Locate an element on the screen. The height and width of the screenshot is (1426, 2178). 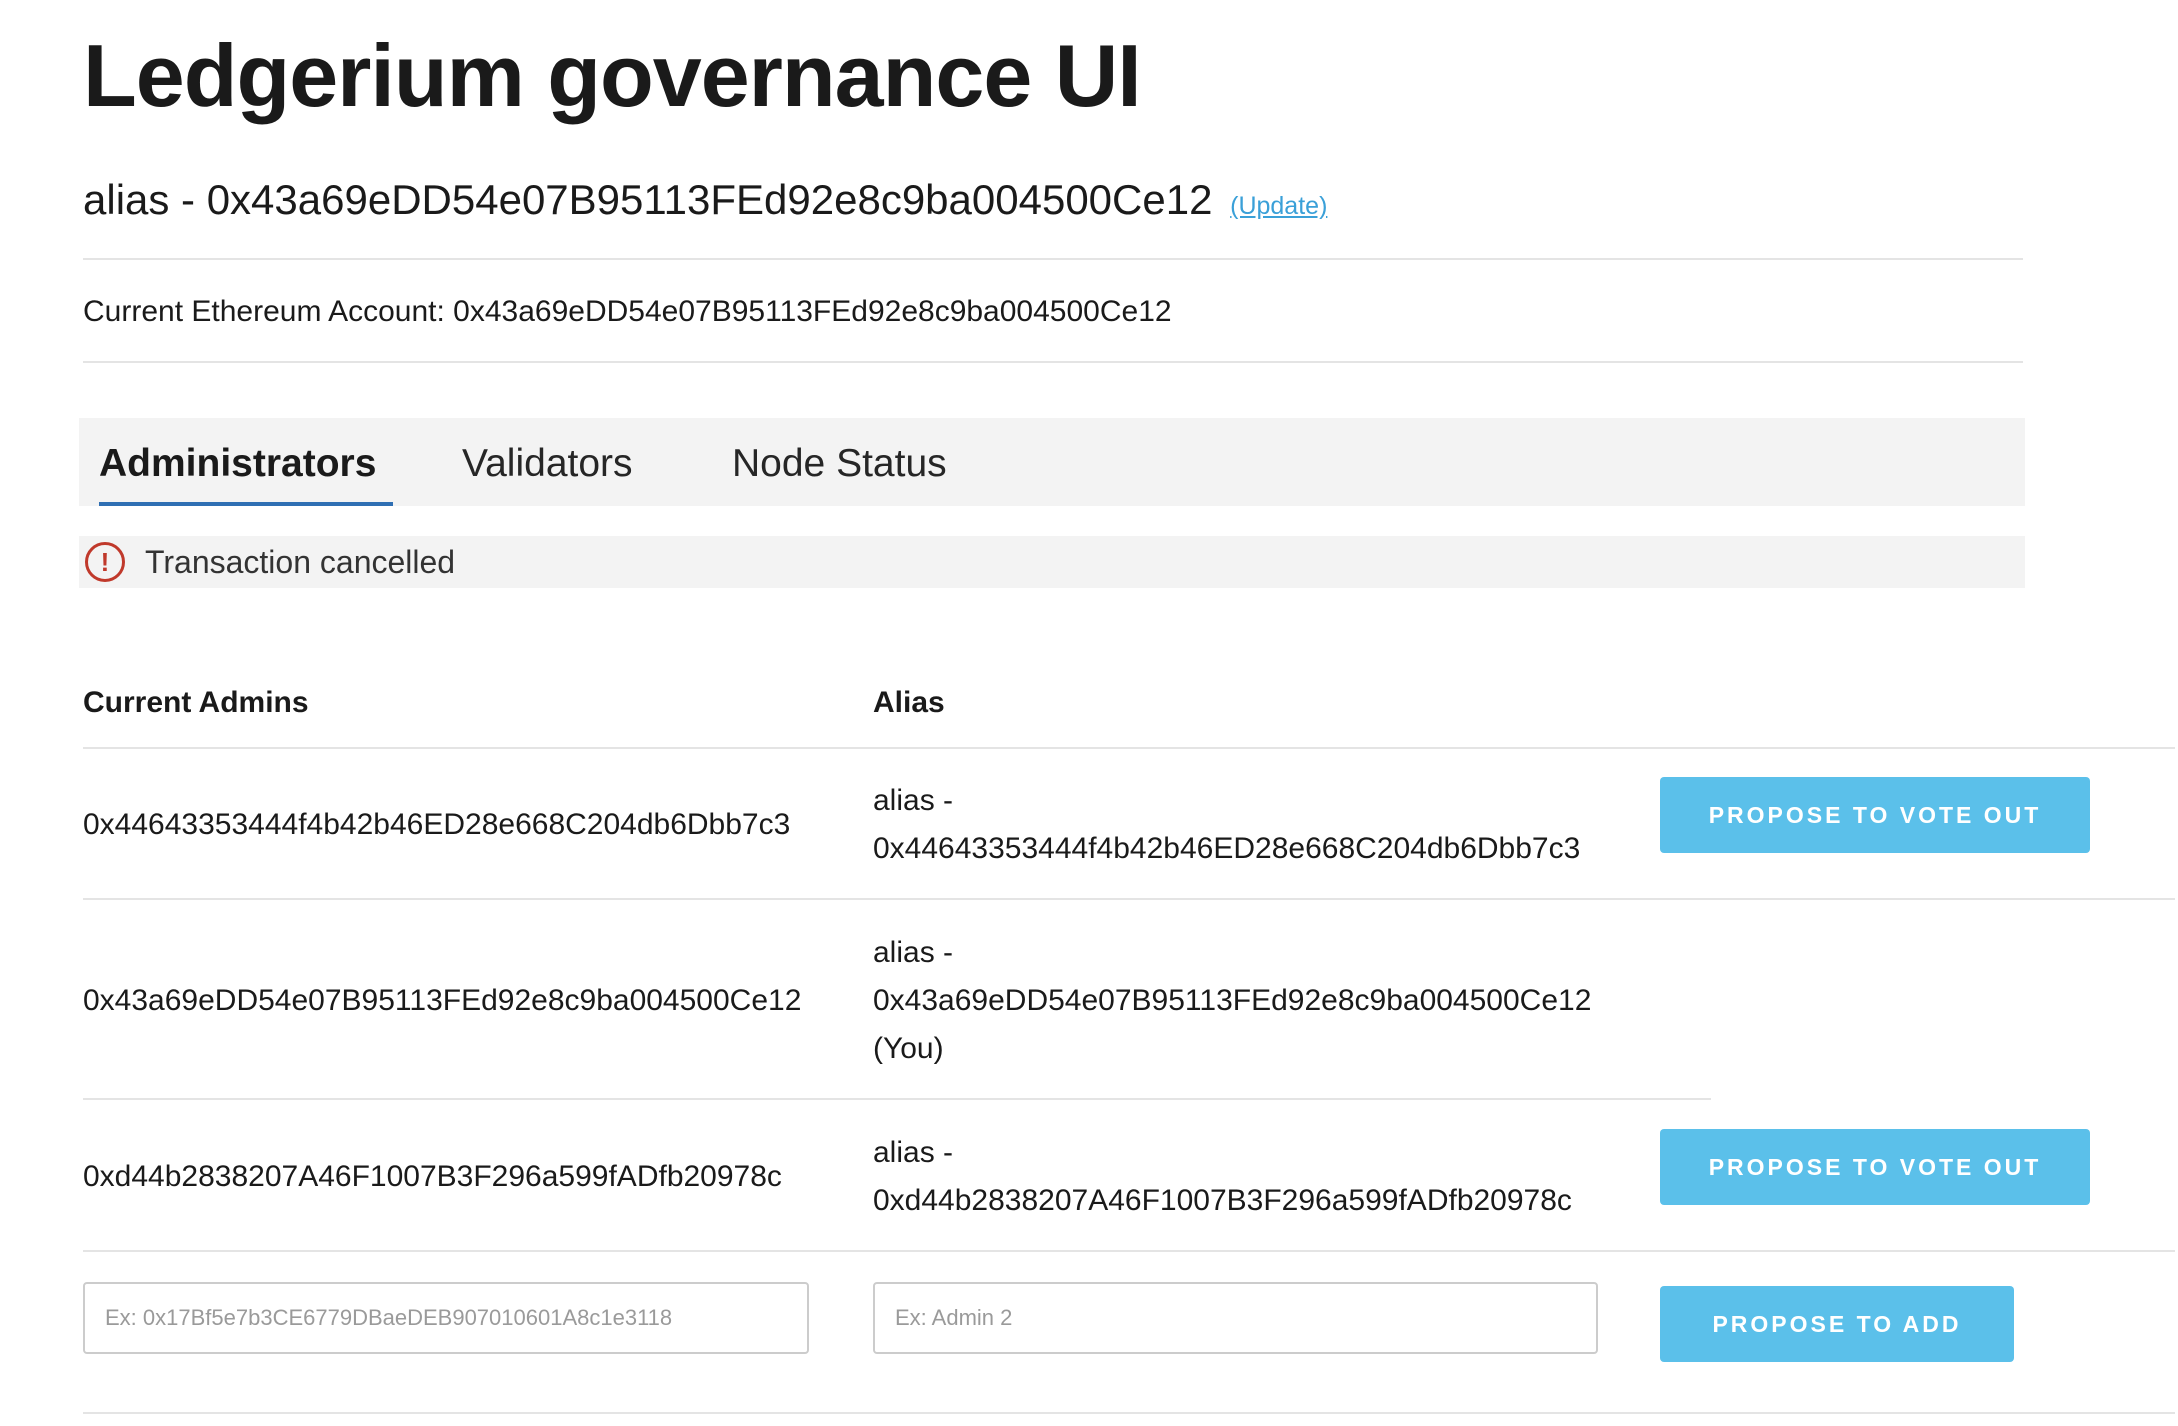
tab-validators: Validators is located at coordinates (547, 464).